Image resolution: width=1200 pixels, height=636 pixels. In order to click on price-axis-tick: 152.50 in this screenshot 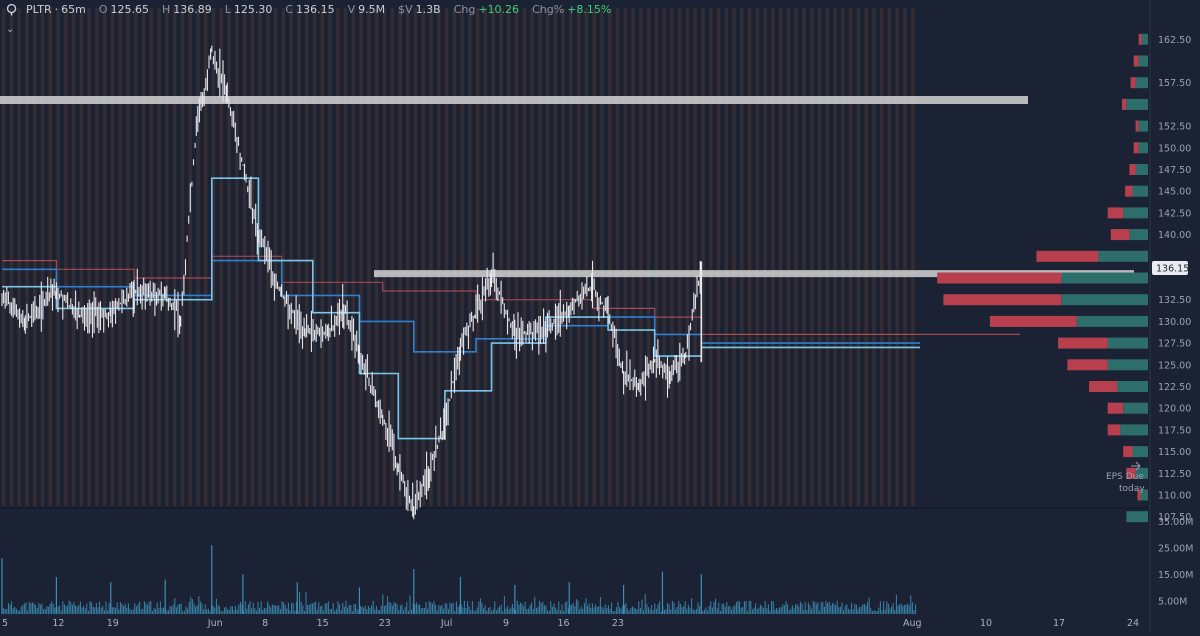, I will do `click(1174, 127)`.